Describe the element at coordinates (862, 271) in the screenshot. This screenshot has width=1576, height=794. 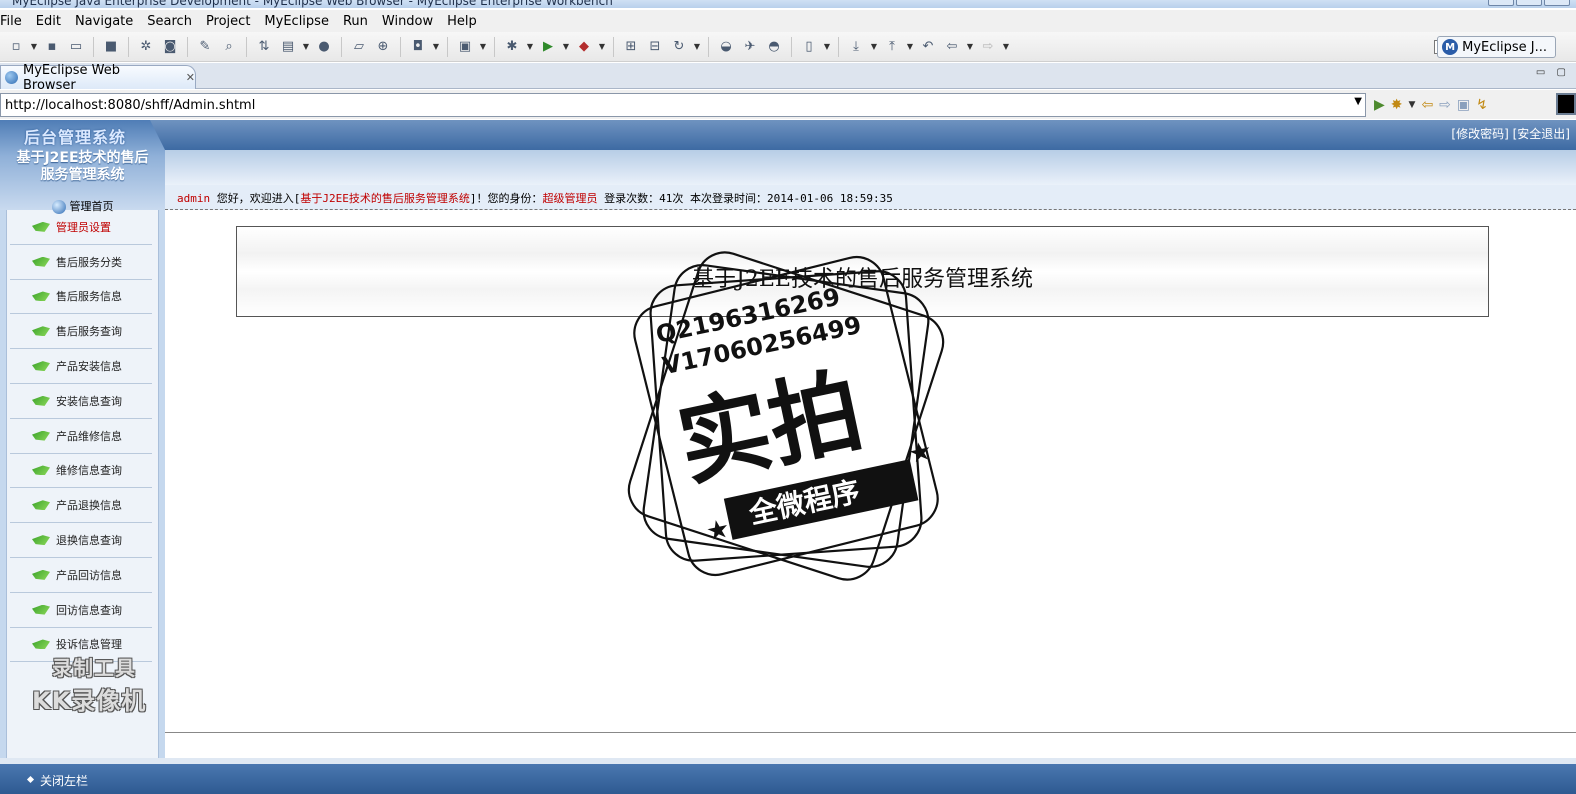
I see `welcome-banner: 基于J2EE技术的售后服务管理系统` at that location.